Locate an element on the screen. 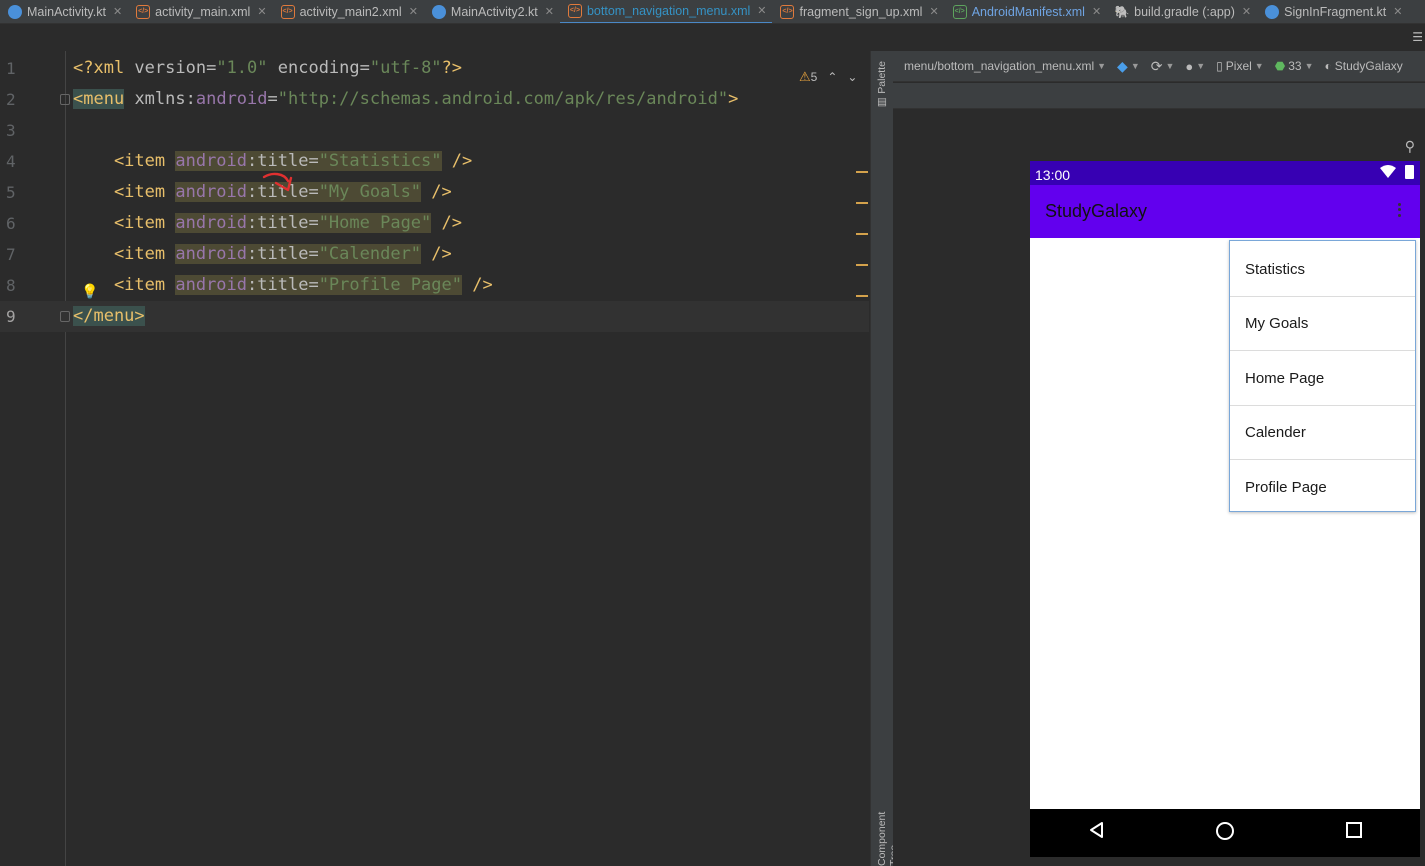  status-time: 13:00 is located at coordinates (1053, 175).